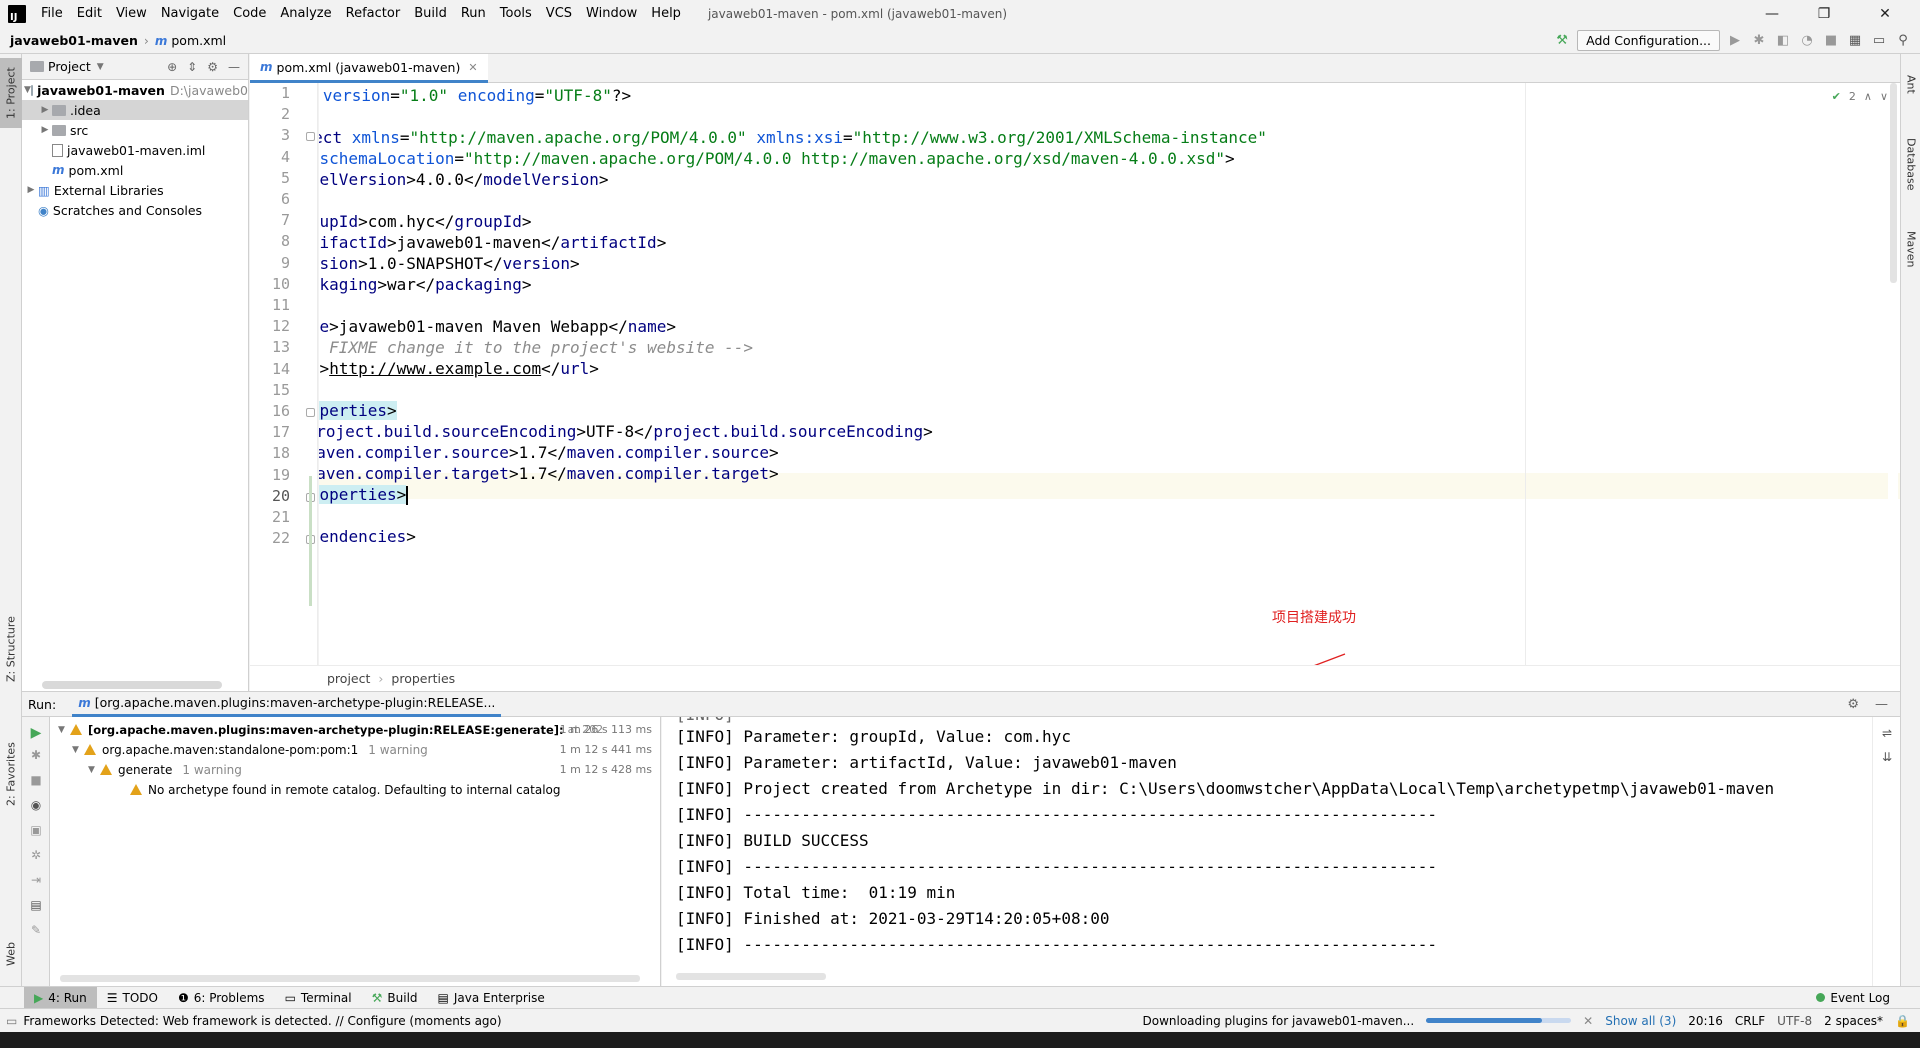 This screenshot has height=1048, width=1920. What do you see at coordinates (1879, 41) in the screenshot?
I see `presentation-icon: ▭` at bounding box center [1879, 41].